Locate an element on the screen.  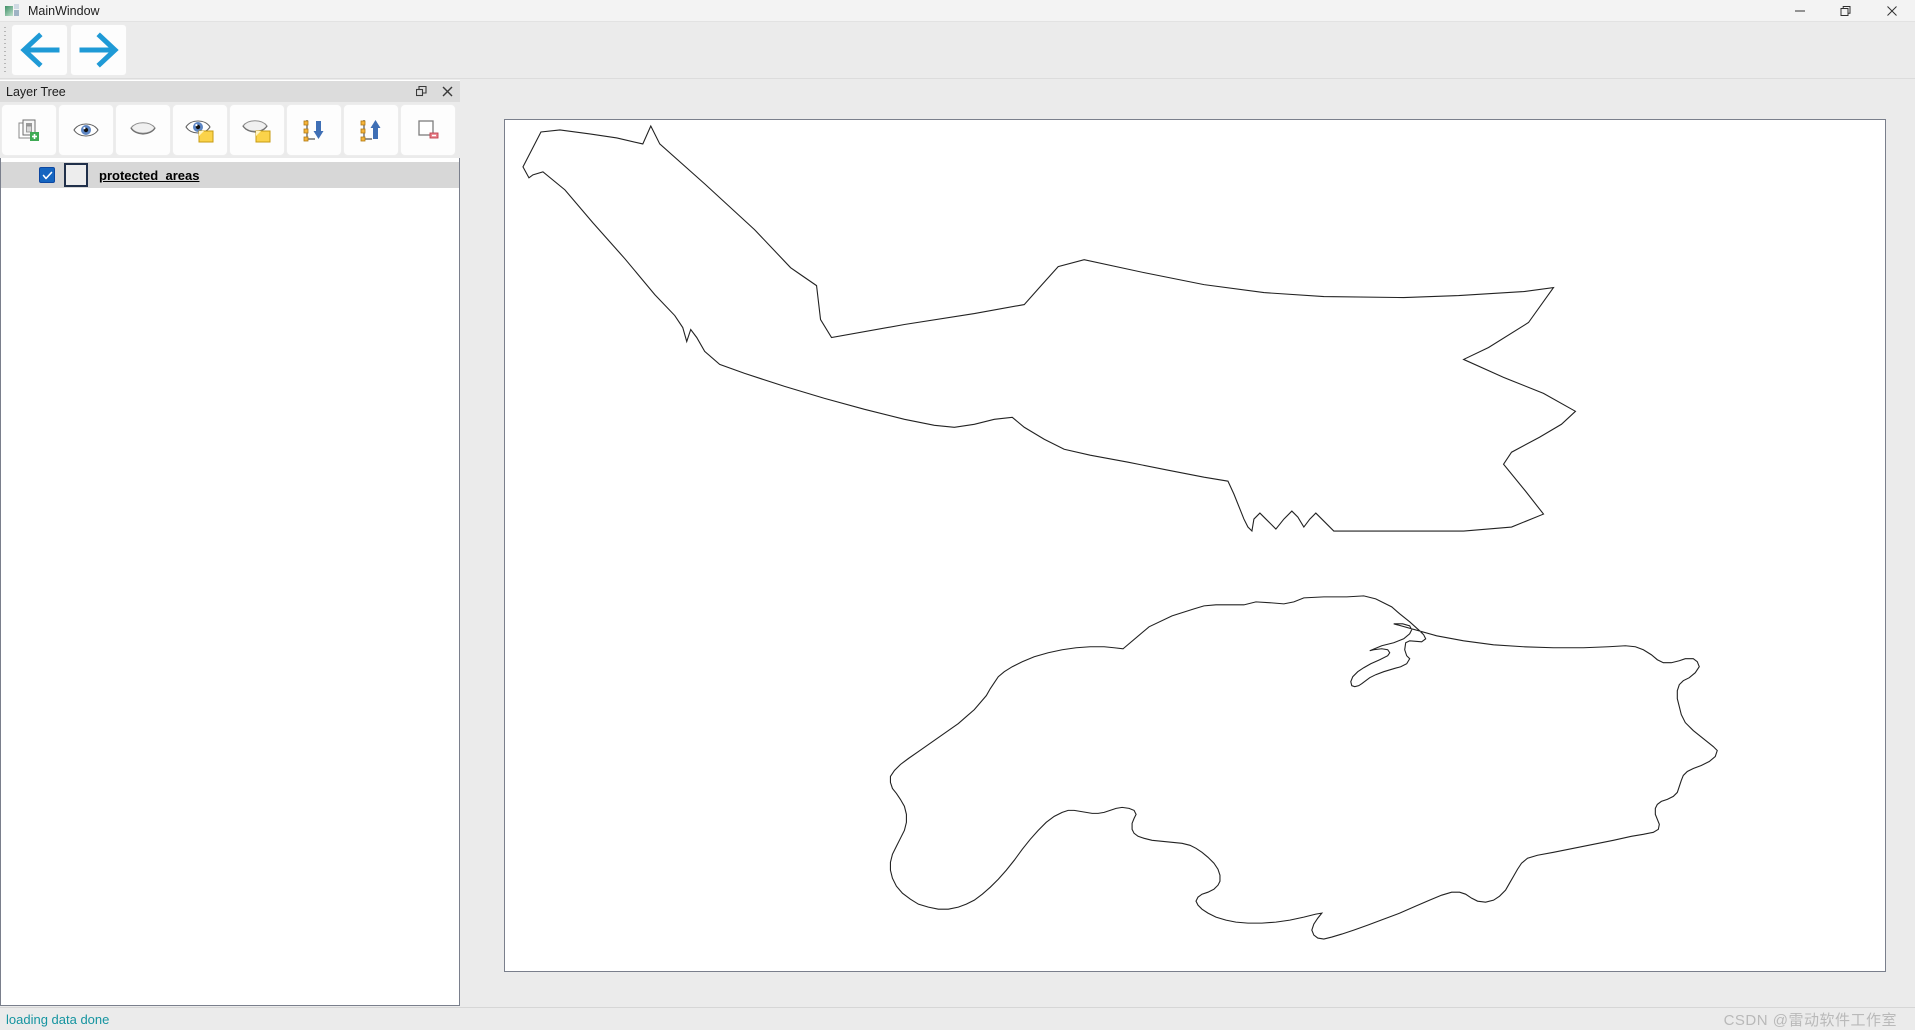
add-layer-icon is located at coordinates (28, 130).